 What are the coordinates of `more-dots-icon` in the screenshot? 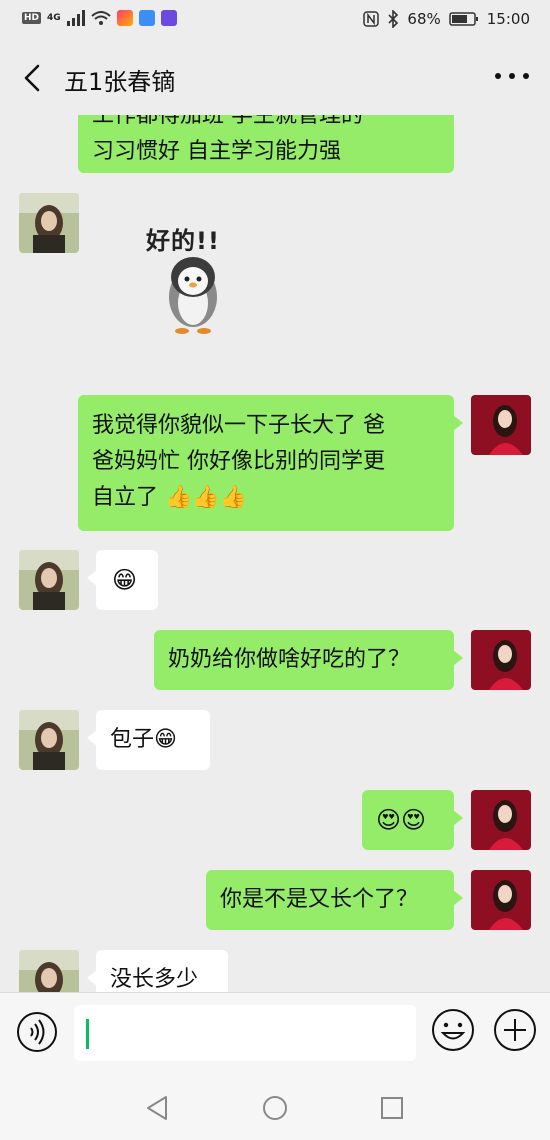 It's located at (512, 76).